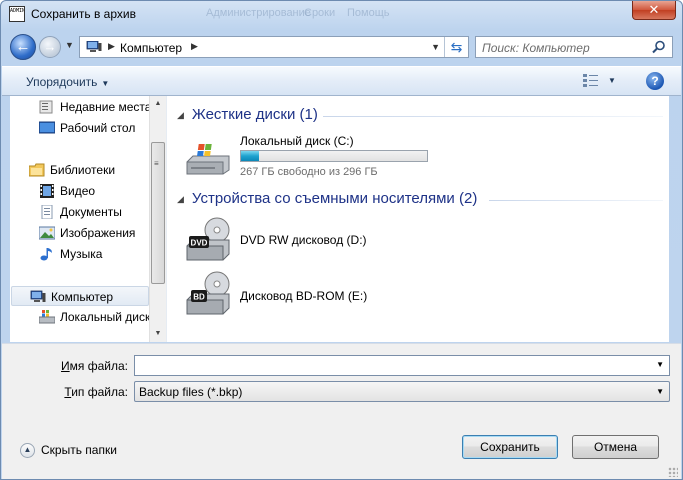 The width and height of the screenshot is (683, 480). Describe the element at coordinates (47, 317) in the screenshot. I see `local-disk-icon` at that location.